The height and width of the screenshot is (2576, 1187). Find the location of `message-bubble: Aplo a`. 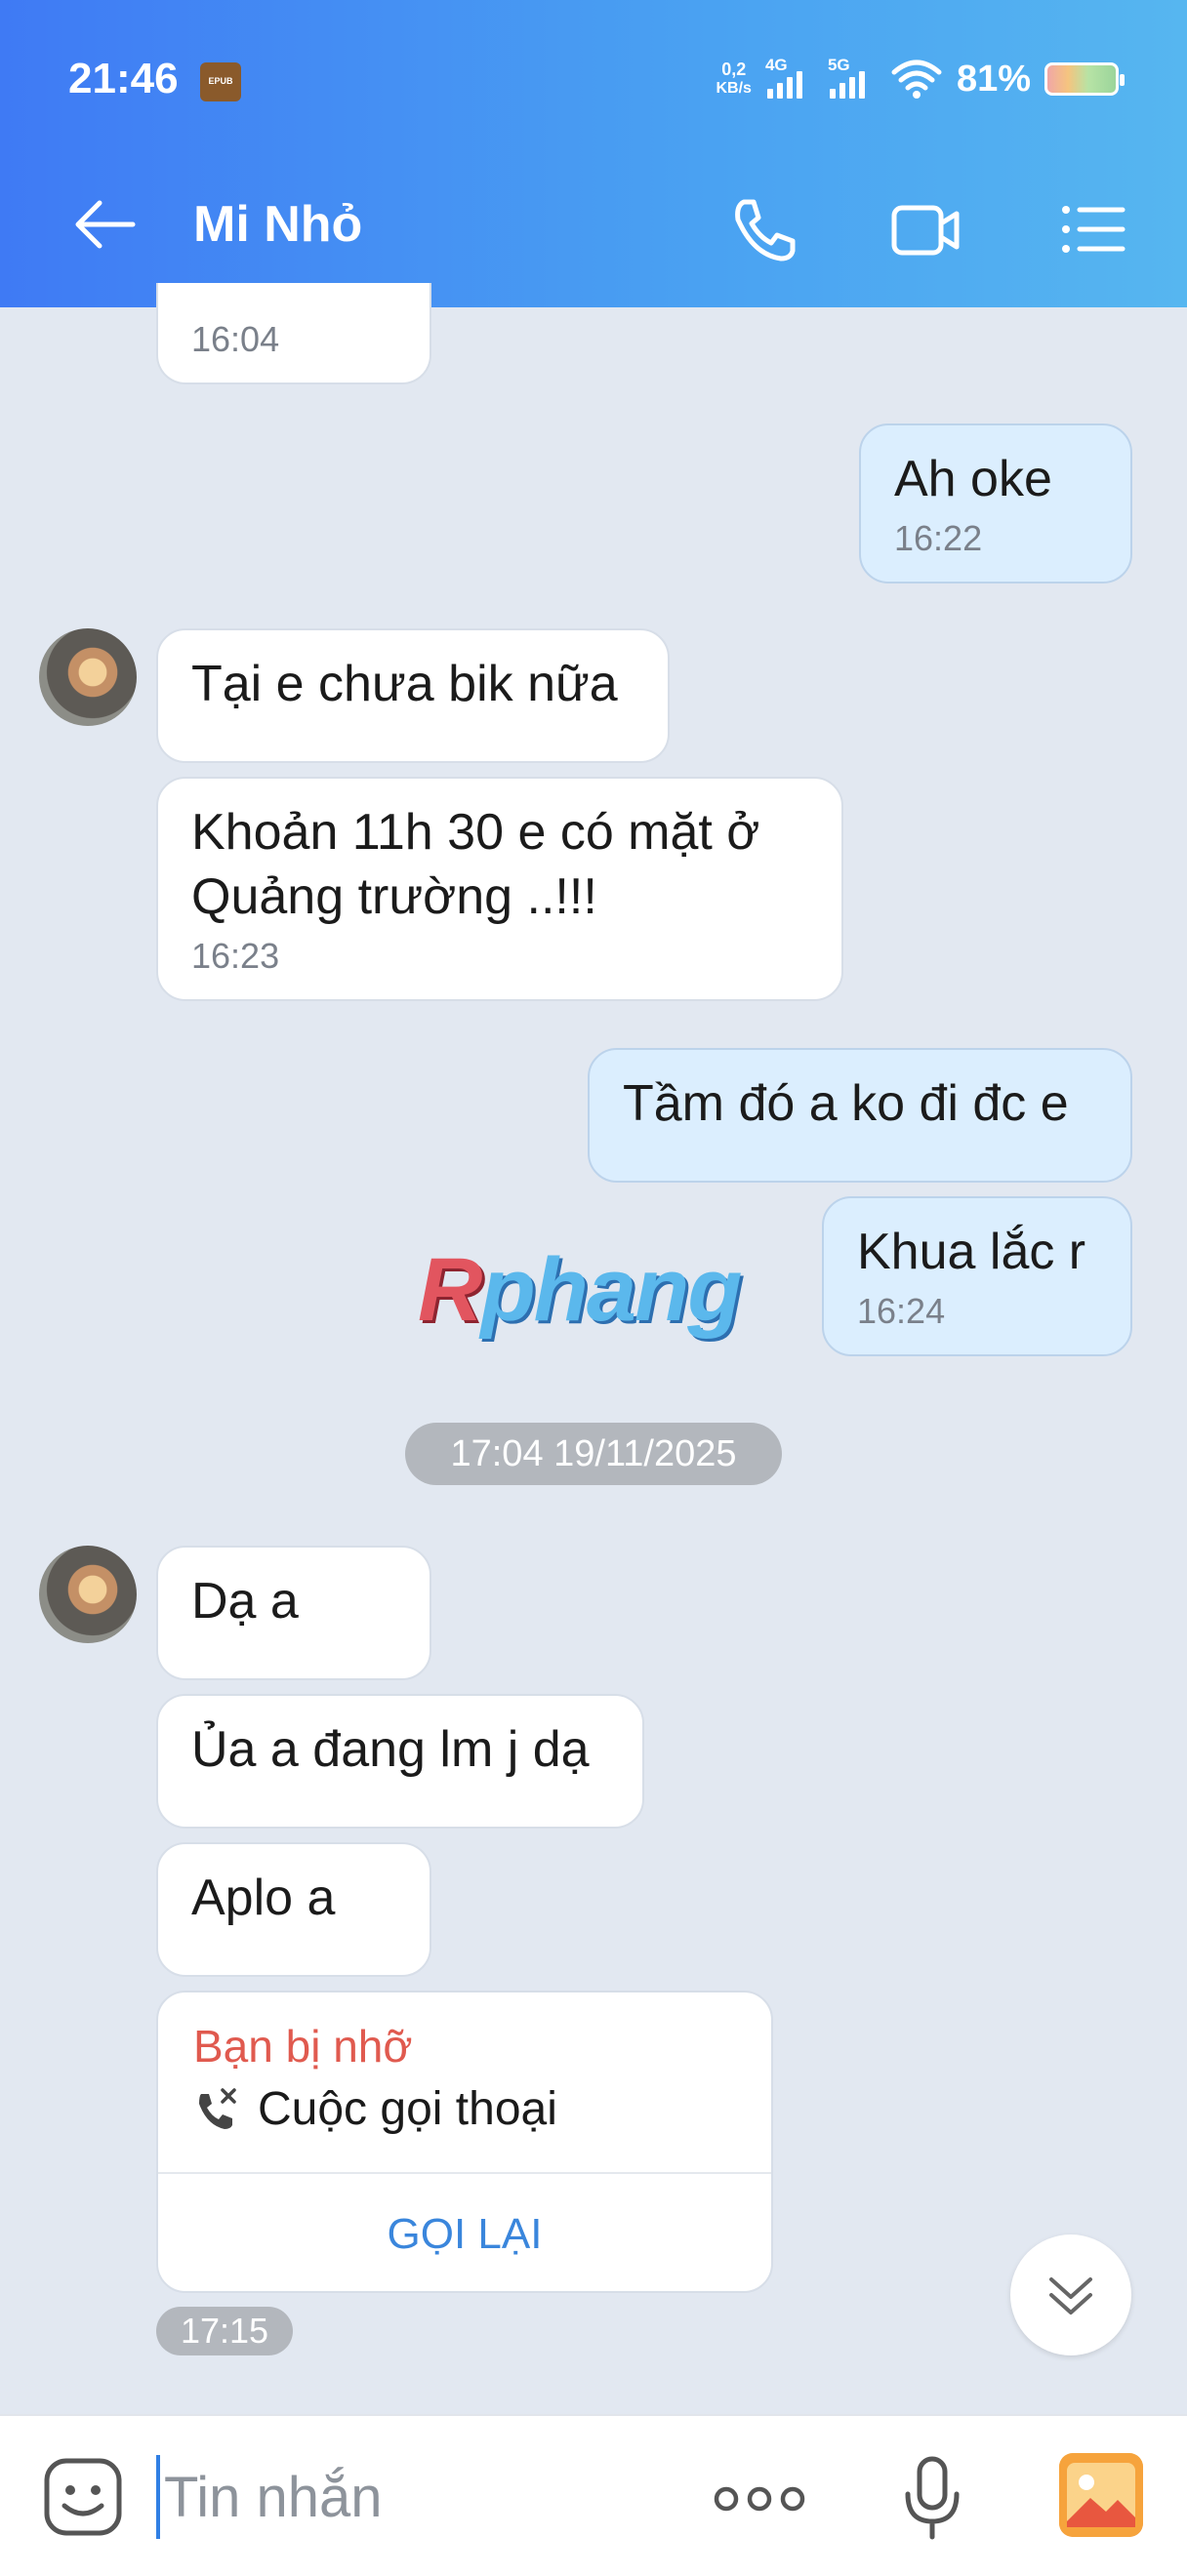

message-bubble: Aplo a is located at coordinates (293, 1909).